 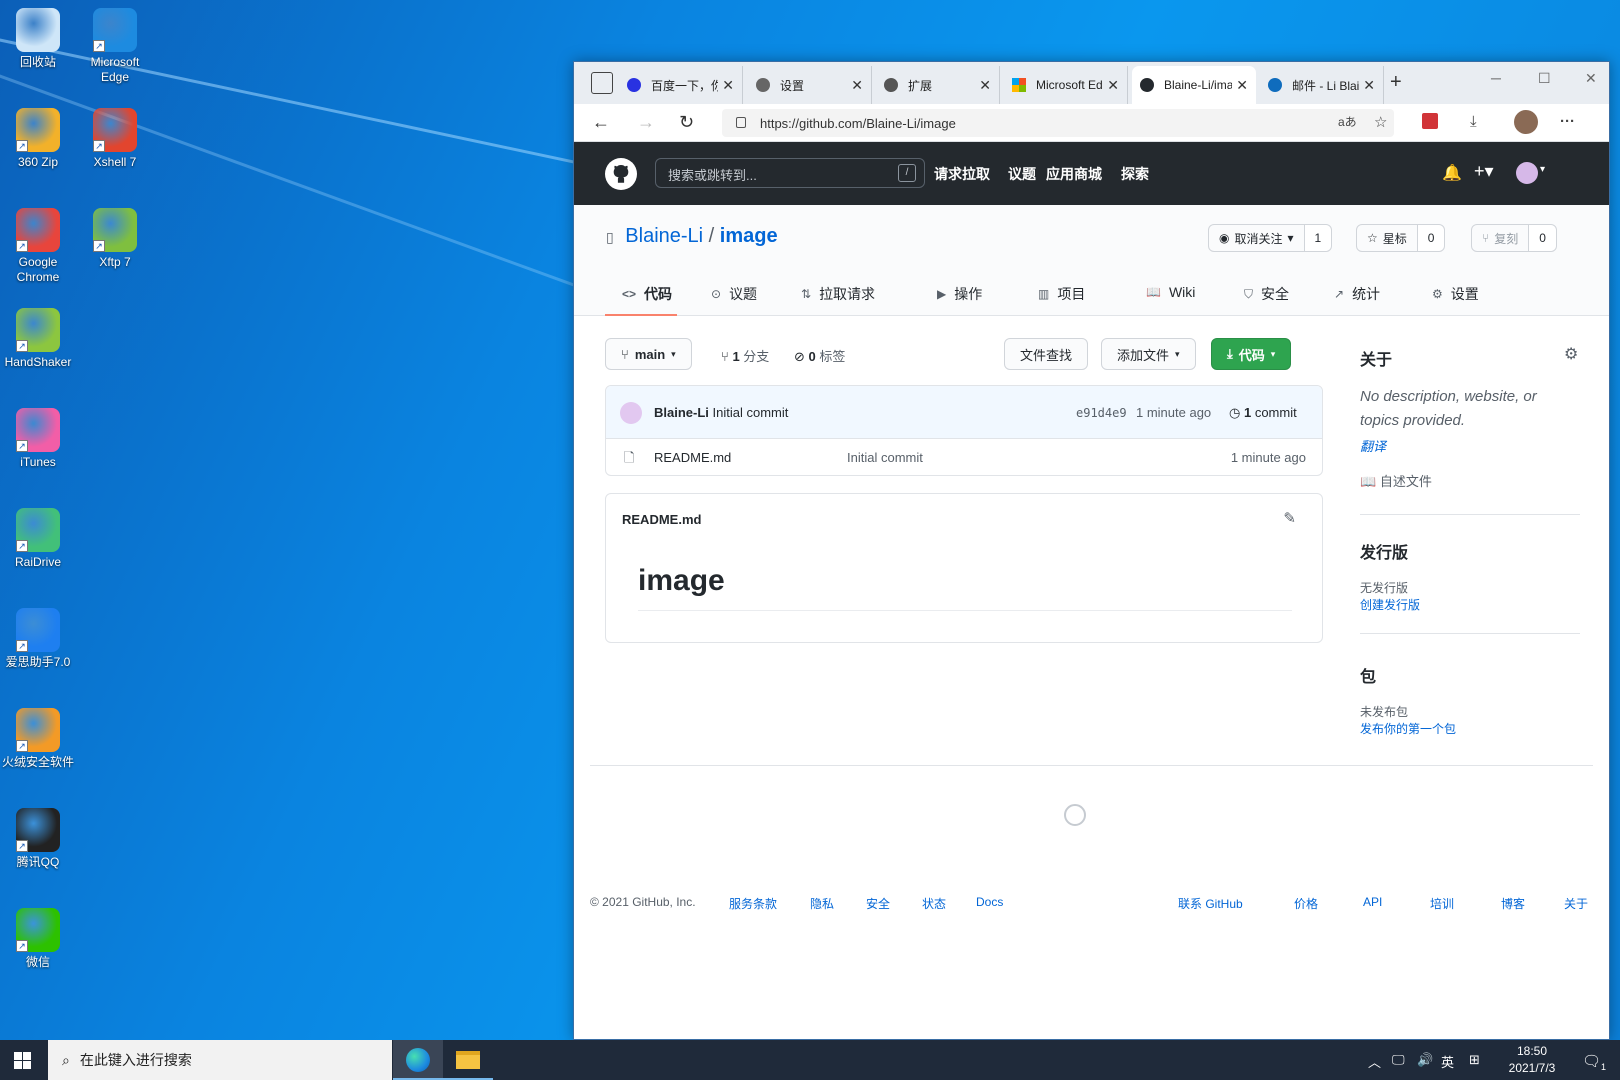 I want to click on network-icon: 🖵, so click(x=1398, y=1060).